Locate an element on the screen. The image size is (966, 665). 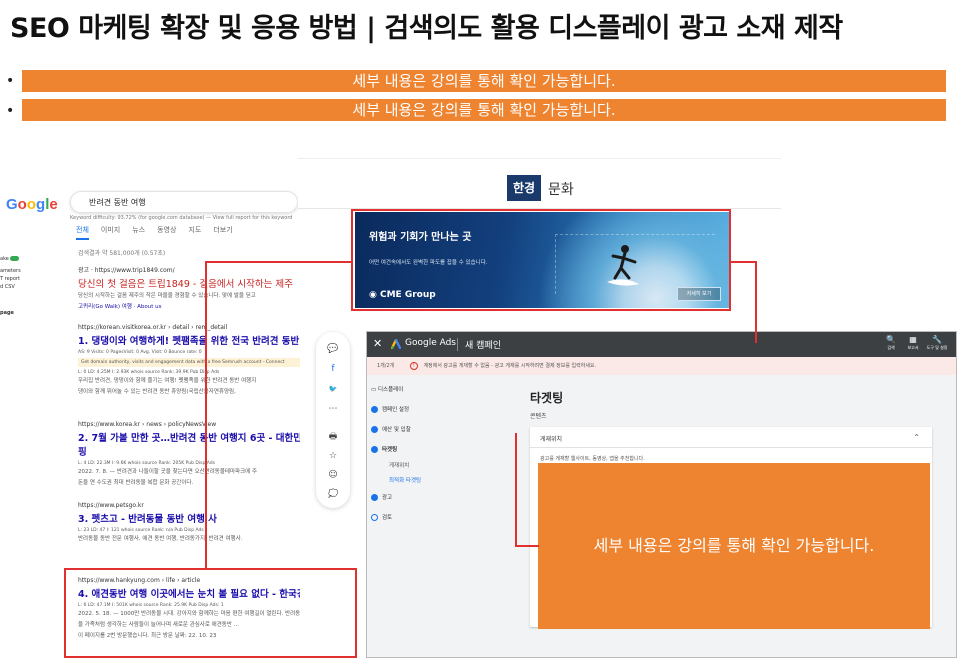
result-snippet: 돈을 연 수도권 최대 반려동물 복합 문화 공간이다. is located at coordinates (136, 483).